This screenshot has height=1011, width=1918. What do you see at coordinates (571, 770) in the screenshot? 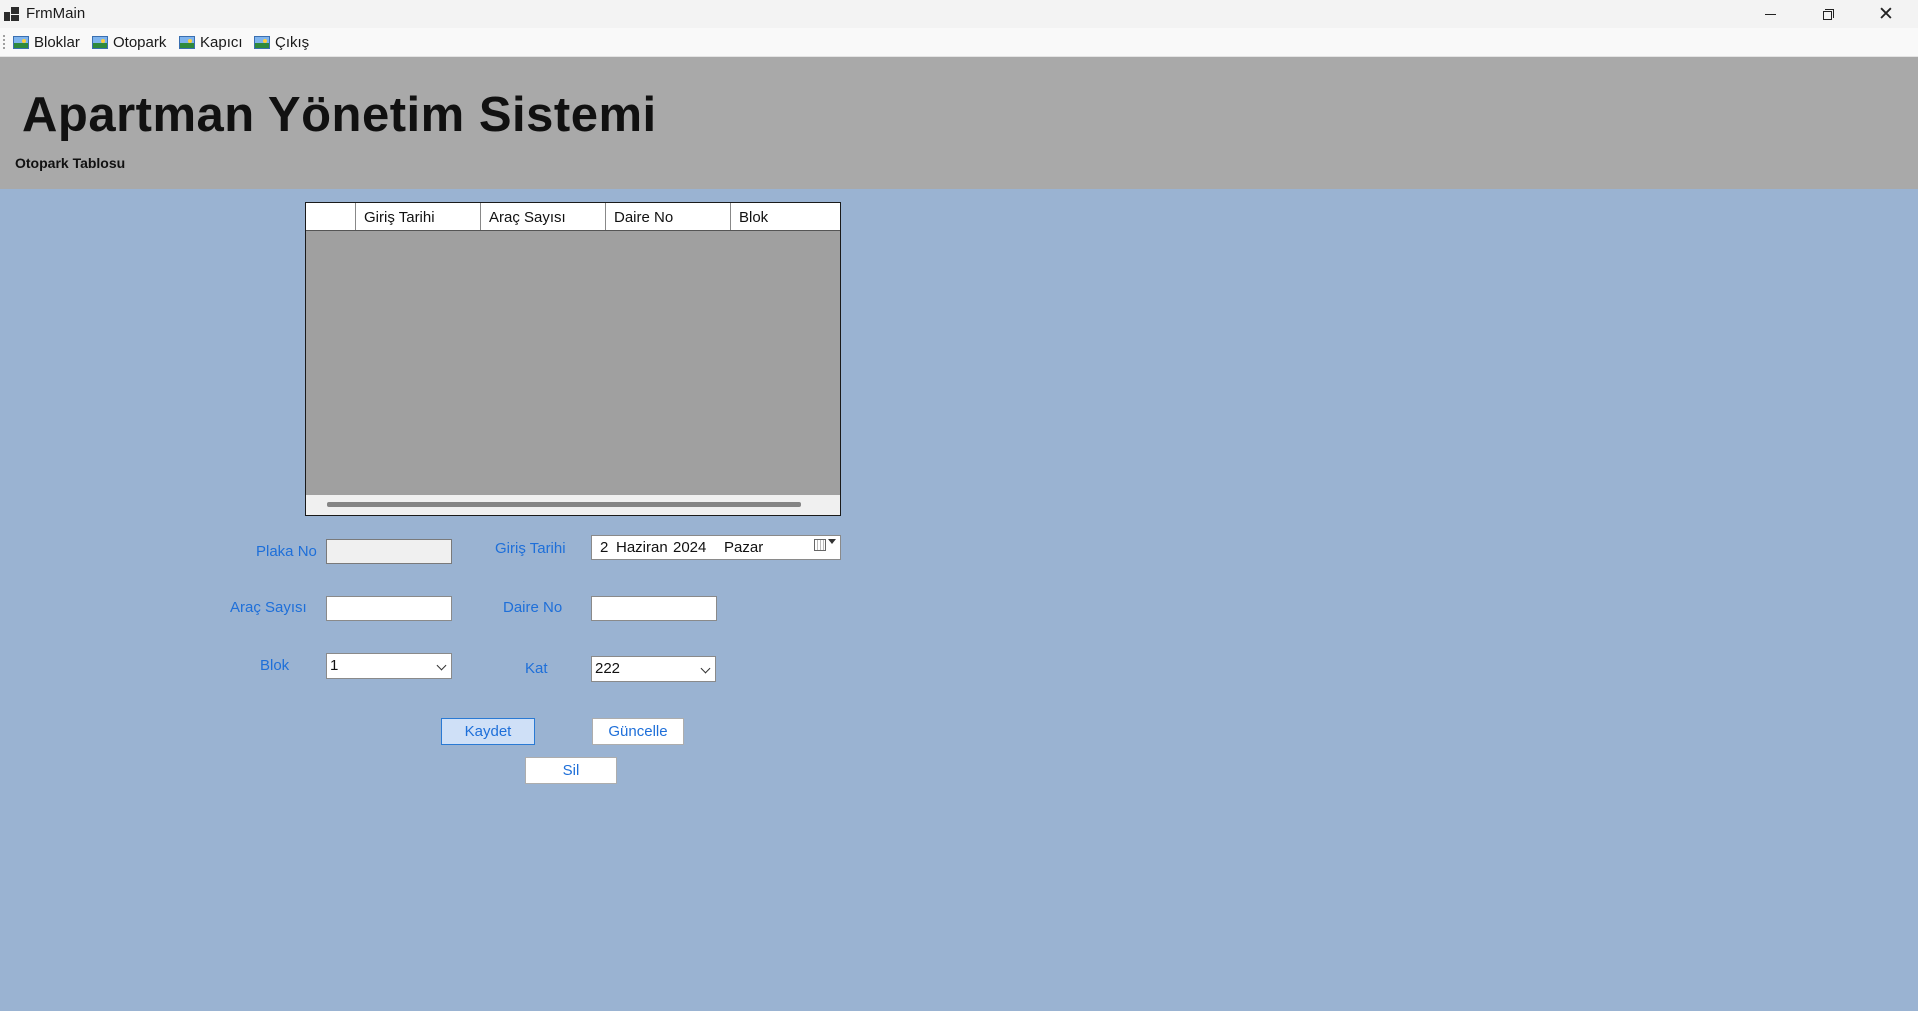
I see `sil-button: Sil` at bounding box center [571, 770].